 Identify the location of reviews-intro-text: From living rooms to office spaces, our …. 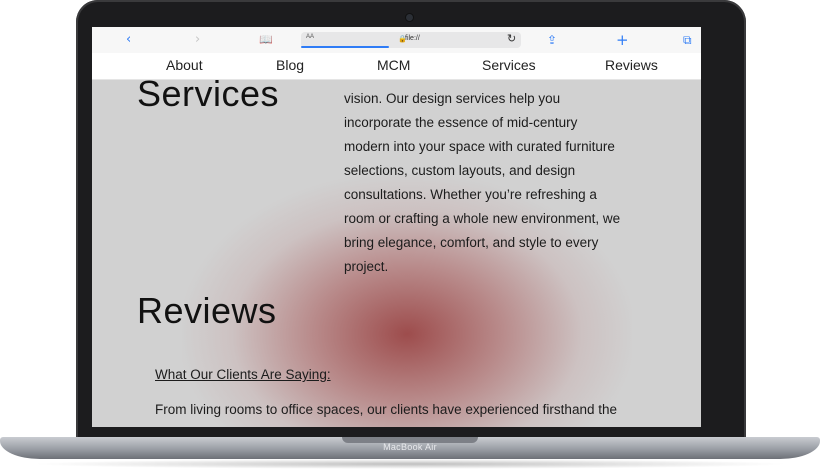
(386, 409).